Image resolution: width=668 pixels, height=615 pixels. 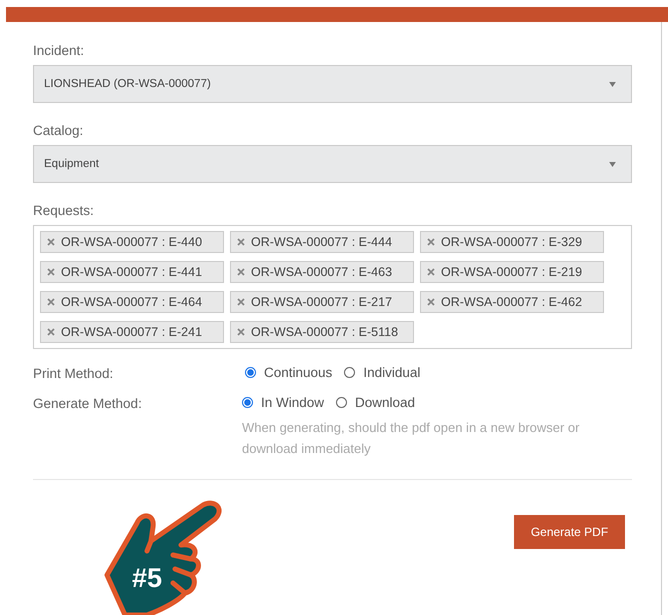 What do you see at coordinates (58, 130) in the screenshot?
I see `field-label: Catalog:` at bounding box center [58, 130].